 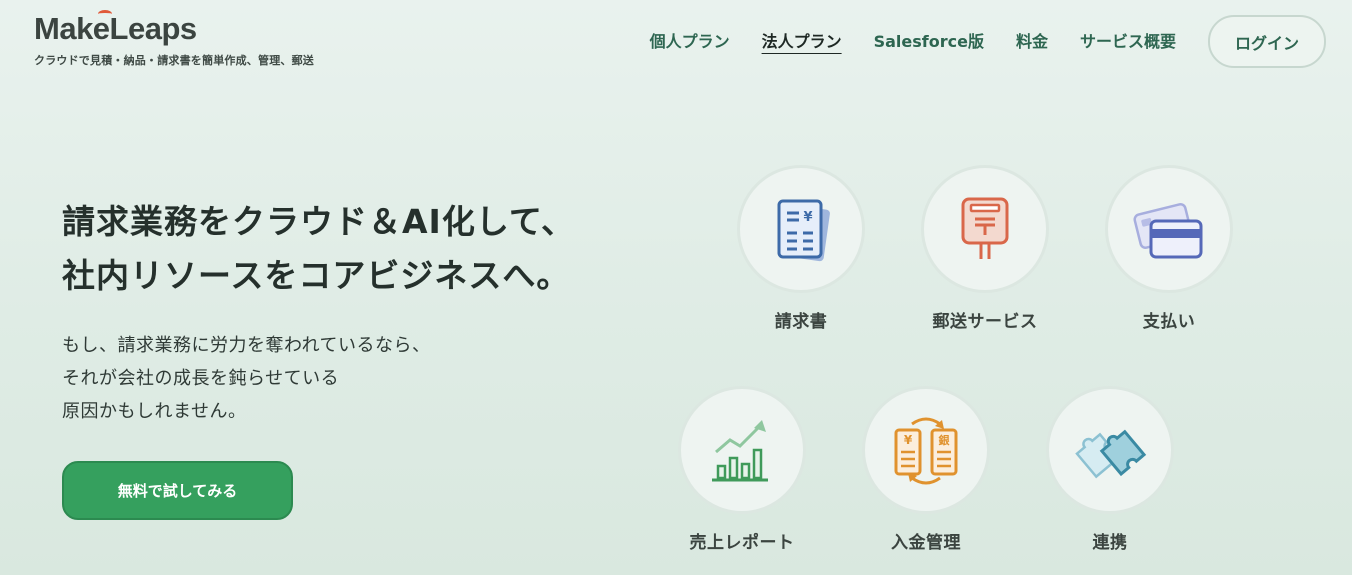 What do you see at coordinates (1032, 42) in the screenshot?
I see `nav-pricing: 料金` at bounding box center [1032, 42].